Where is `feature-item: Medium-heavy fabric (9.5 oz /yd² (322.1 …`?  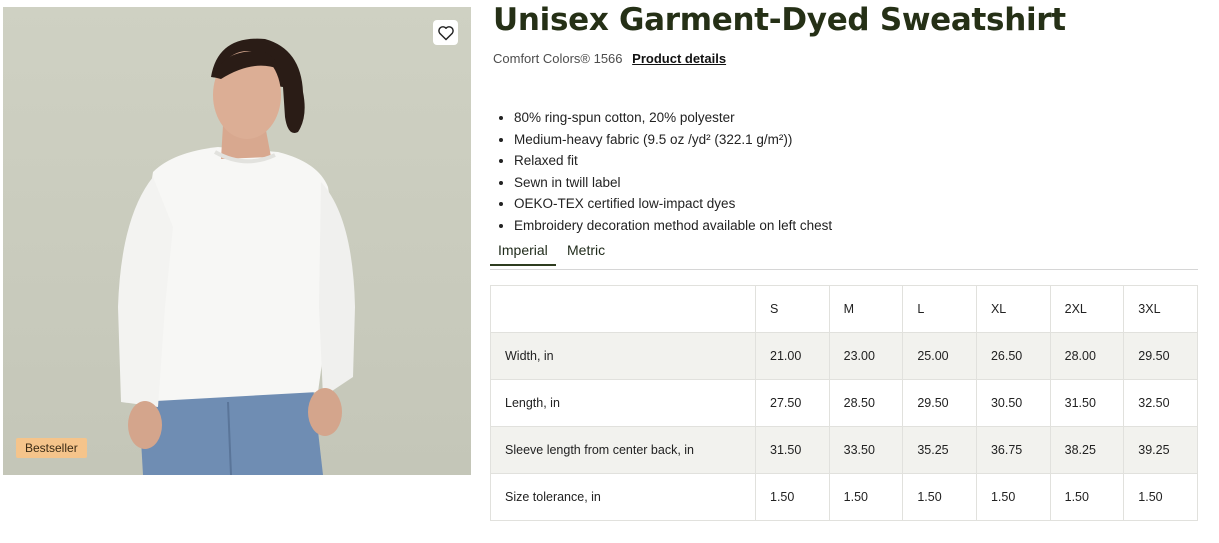 feature-item: Medium-heavy fabric (9.5 oz /yd² (322.1 … is located at coordinates (673, 140).